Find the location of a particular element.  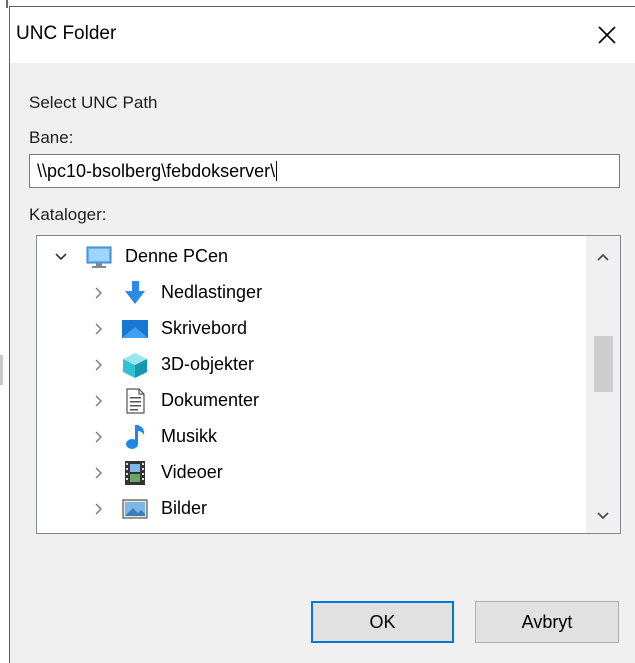

background-edge-top is located at coordinates (7, 4).